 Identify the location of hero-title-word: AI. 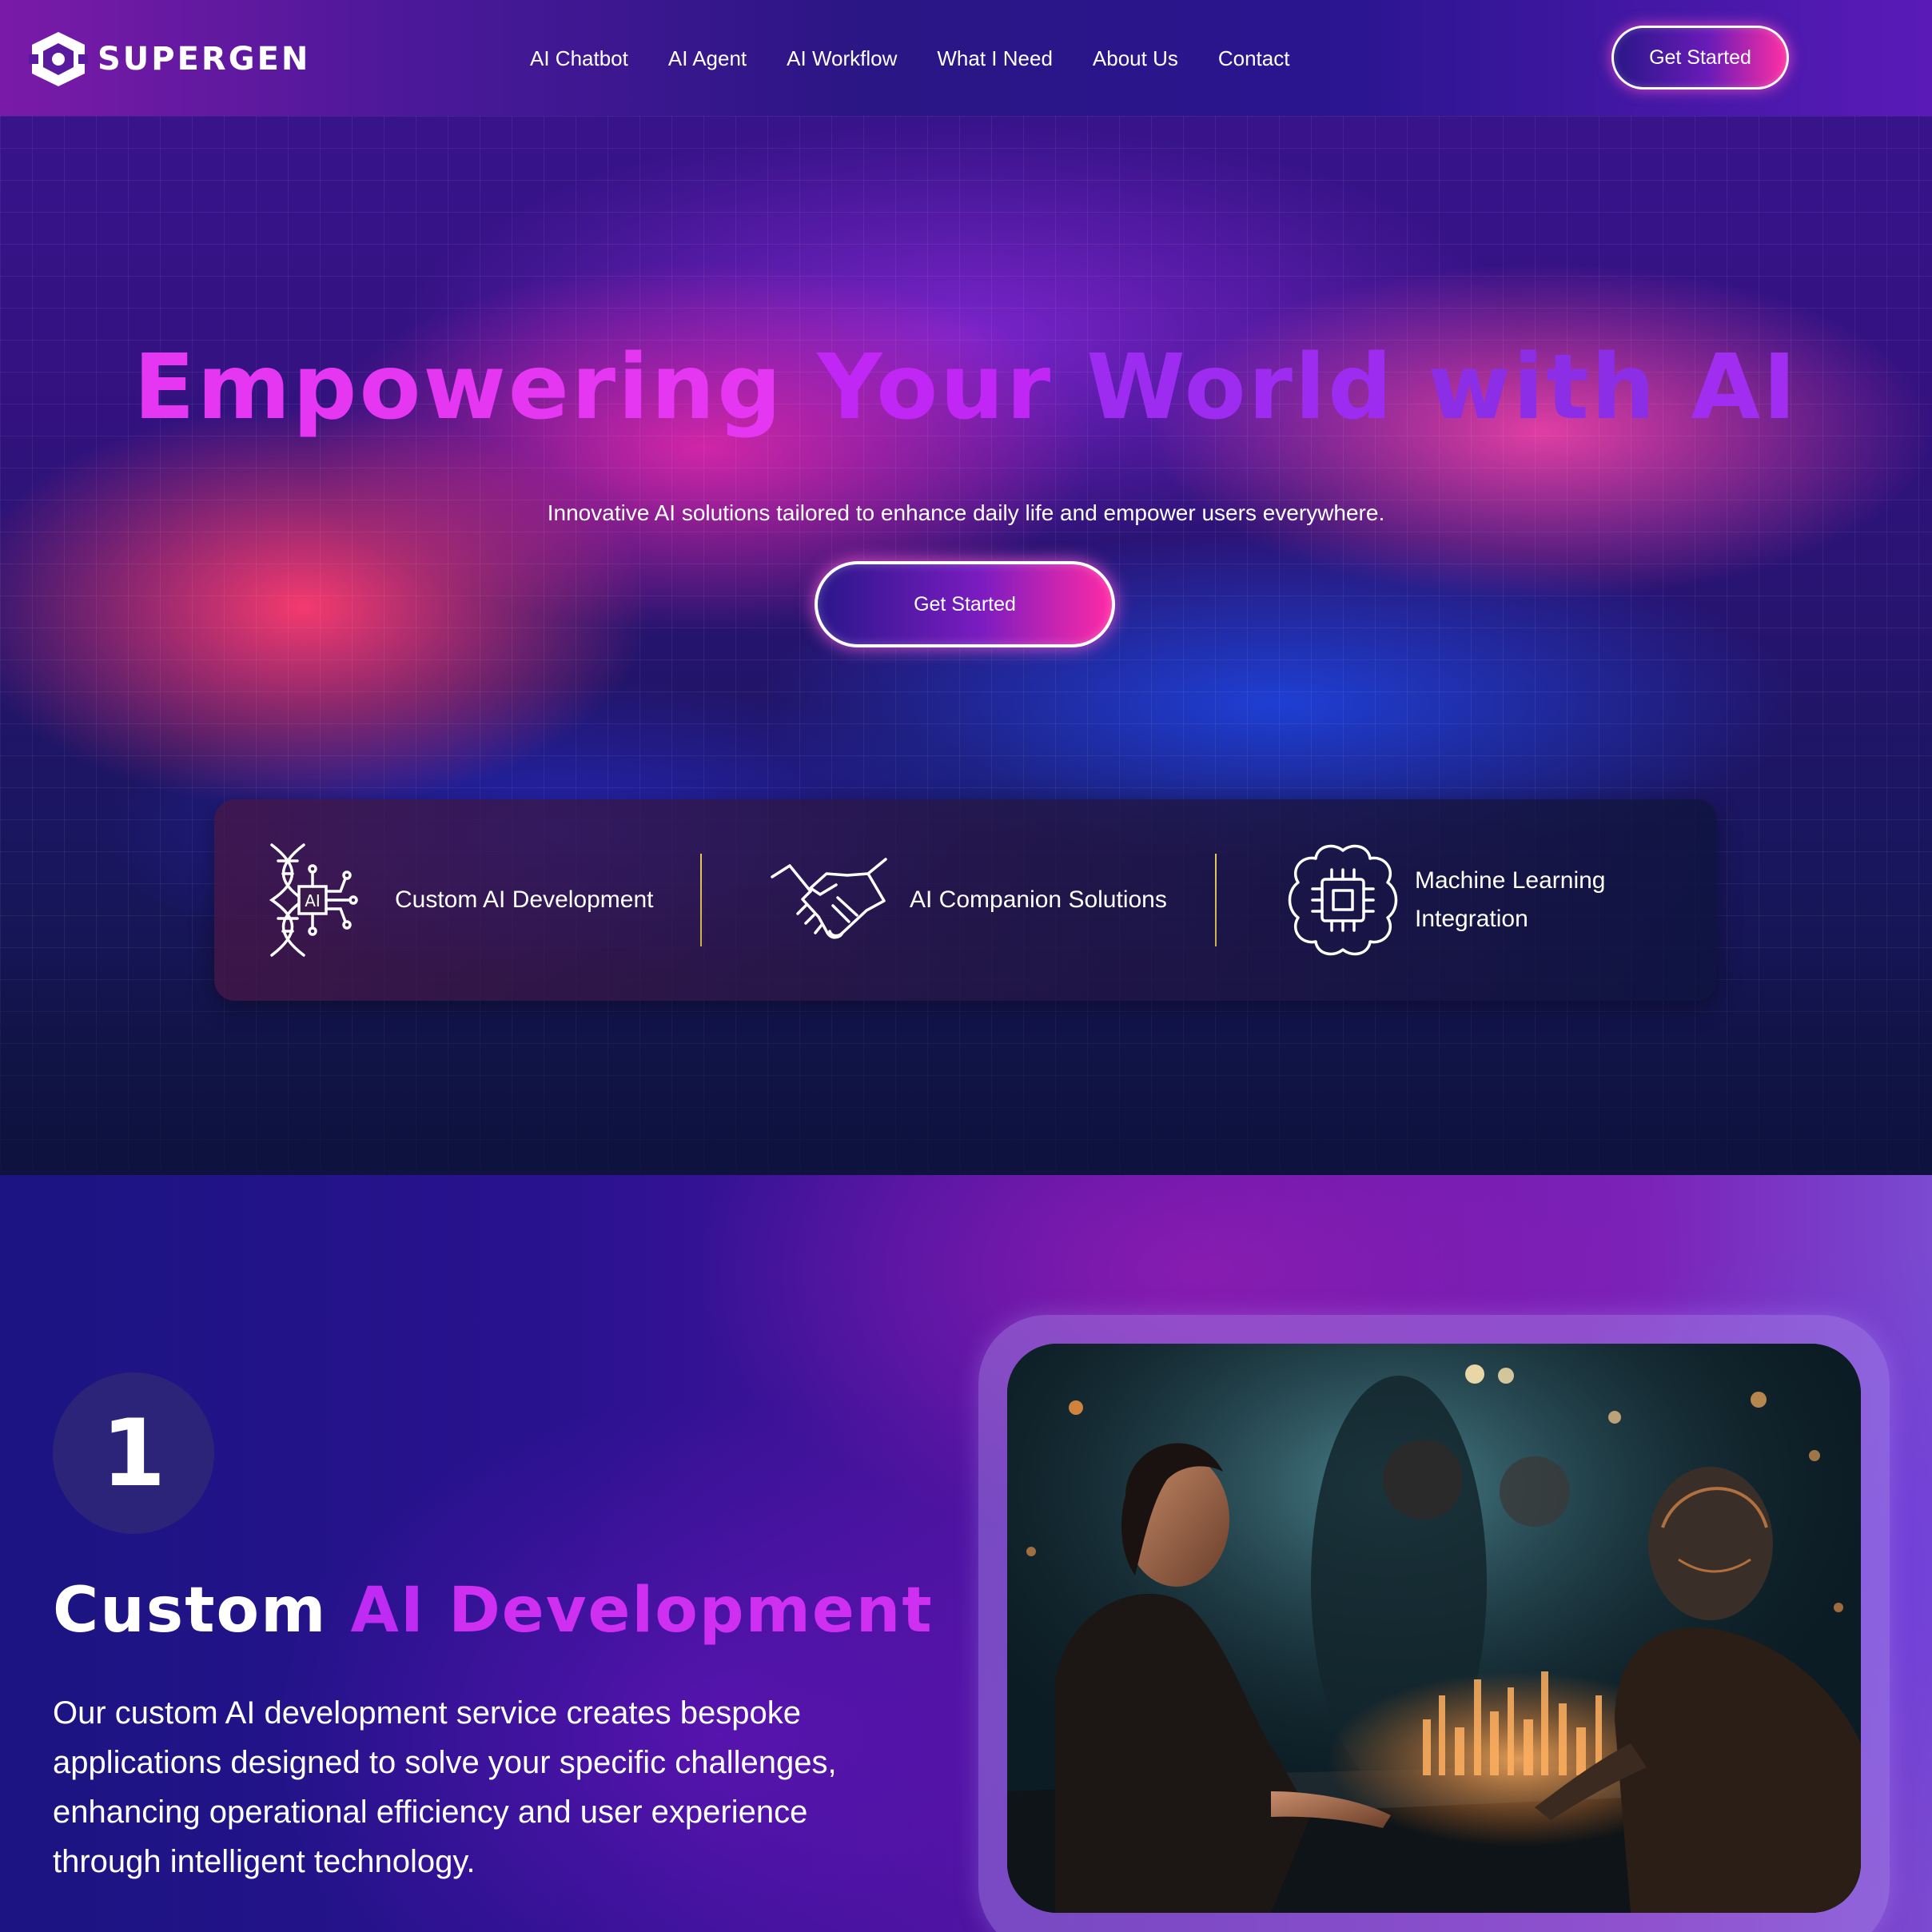
(1745, 388).